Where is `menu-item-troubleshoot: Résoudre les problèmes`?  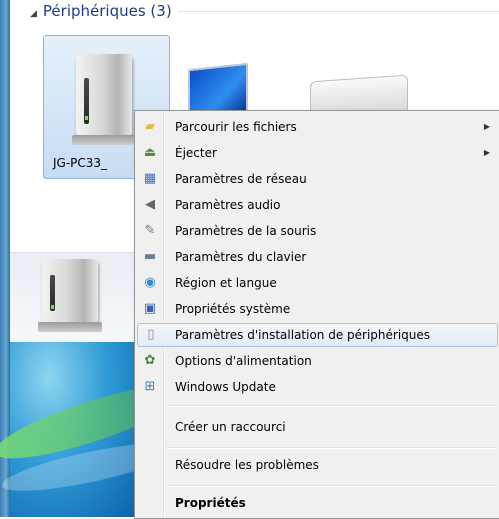
menu-item-troubleshoot: Résoudre les problèmes is located at coordinates (317, 465).